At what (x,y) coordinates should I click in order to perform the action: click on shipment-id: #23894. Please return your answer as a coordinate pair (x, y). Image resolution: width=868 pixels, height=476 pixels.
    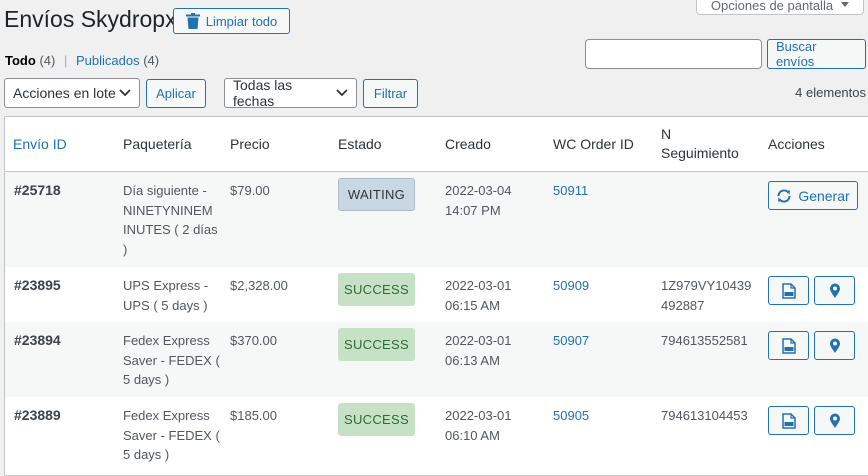
    Looking at the image, I should click on (37, 340).